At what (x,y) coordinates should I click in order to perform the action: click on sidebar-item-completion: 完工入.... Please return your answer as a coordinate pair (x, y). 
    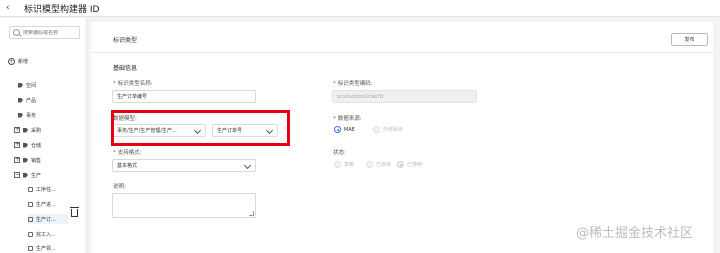
    Looking at the image, I should click on (42, 234).